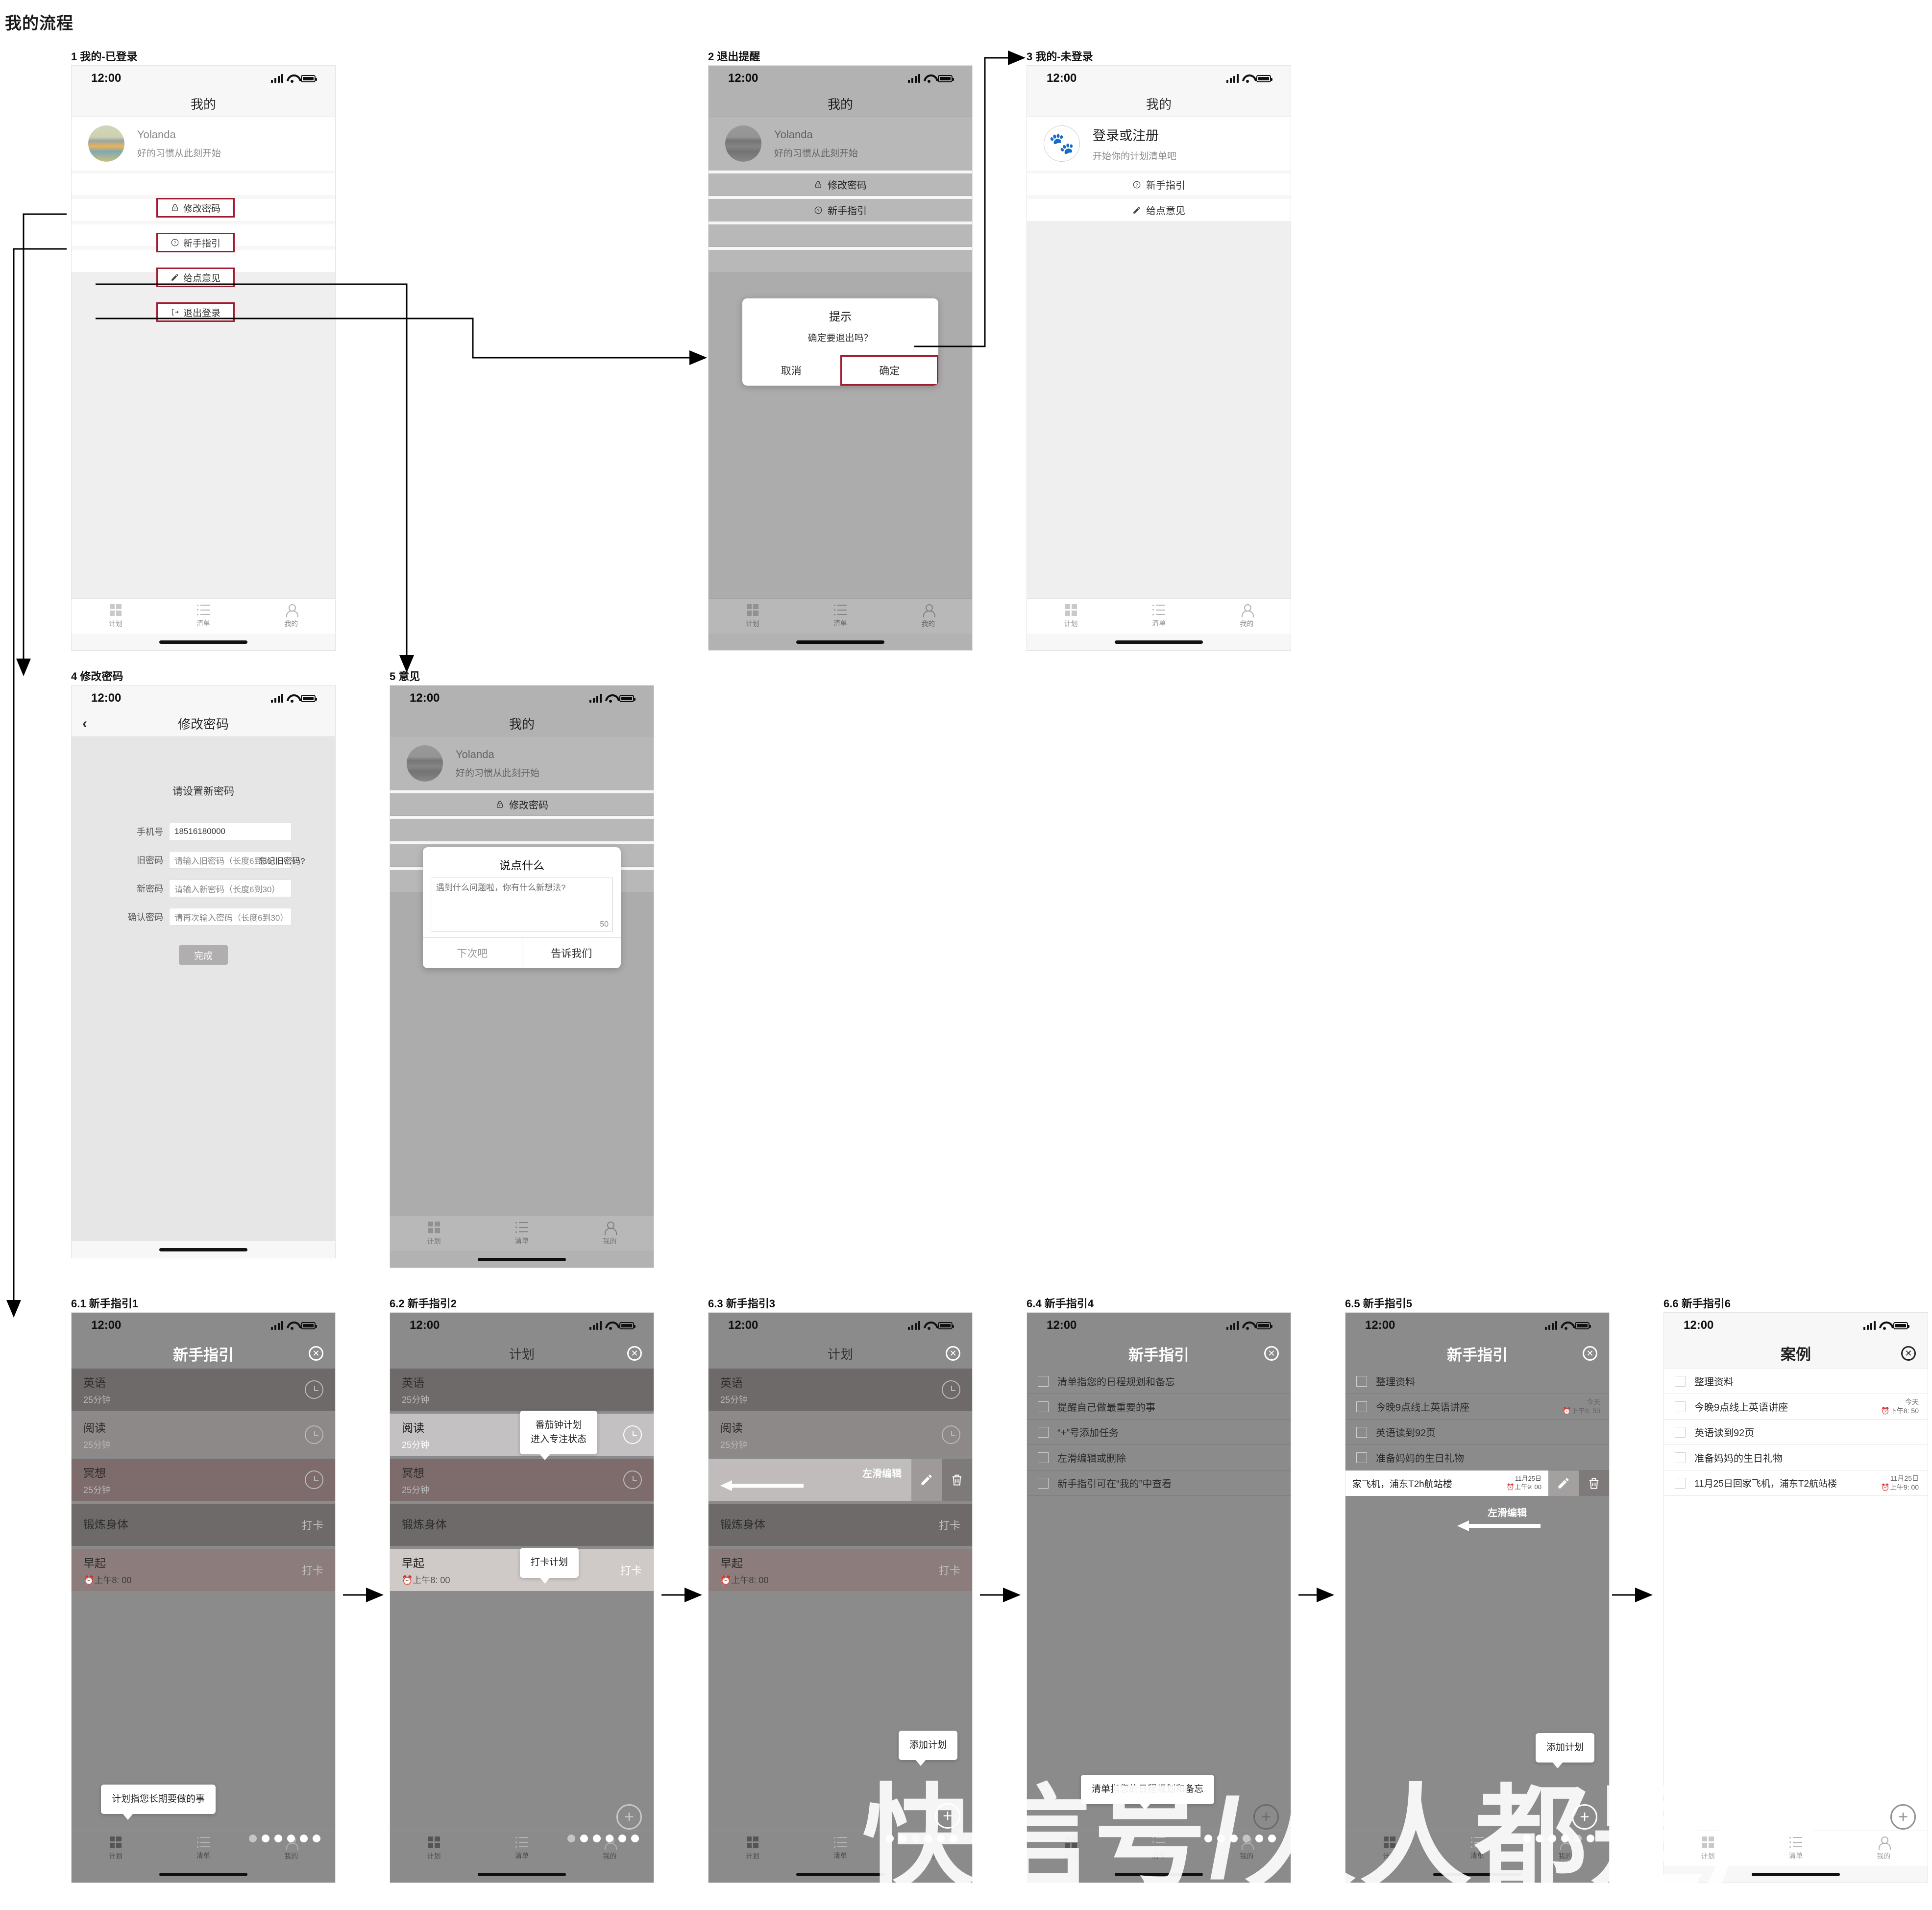 This screenshot has height=1910, width=1932. I want to click on new-password-input: 请输入新密码（长度6到30）, so click(231, 889).